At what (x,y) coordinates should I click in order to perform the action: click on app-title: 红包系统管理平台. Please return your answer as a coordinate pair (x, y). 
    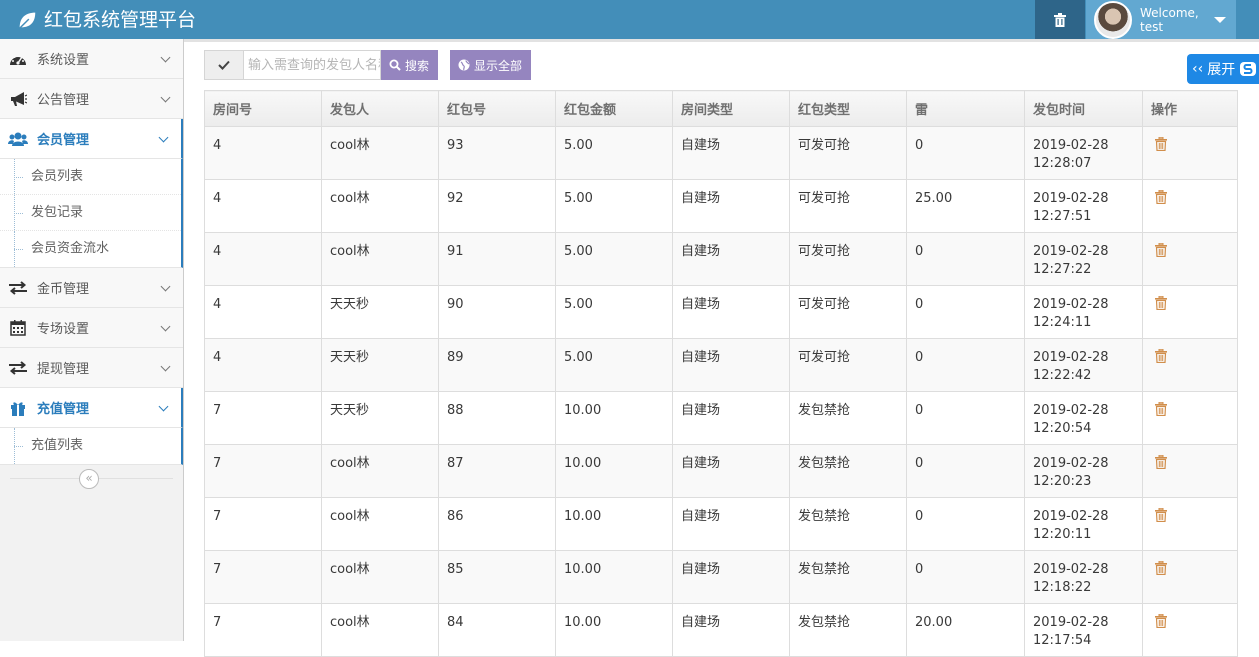
    Looking at the image, I should click on (120, 19).